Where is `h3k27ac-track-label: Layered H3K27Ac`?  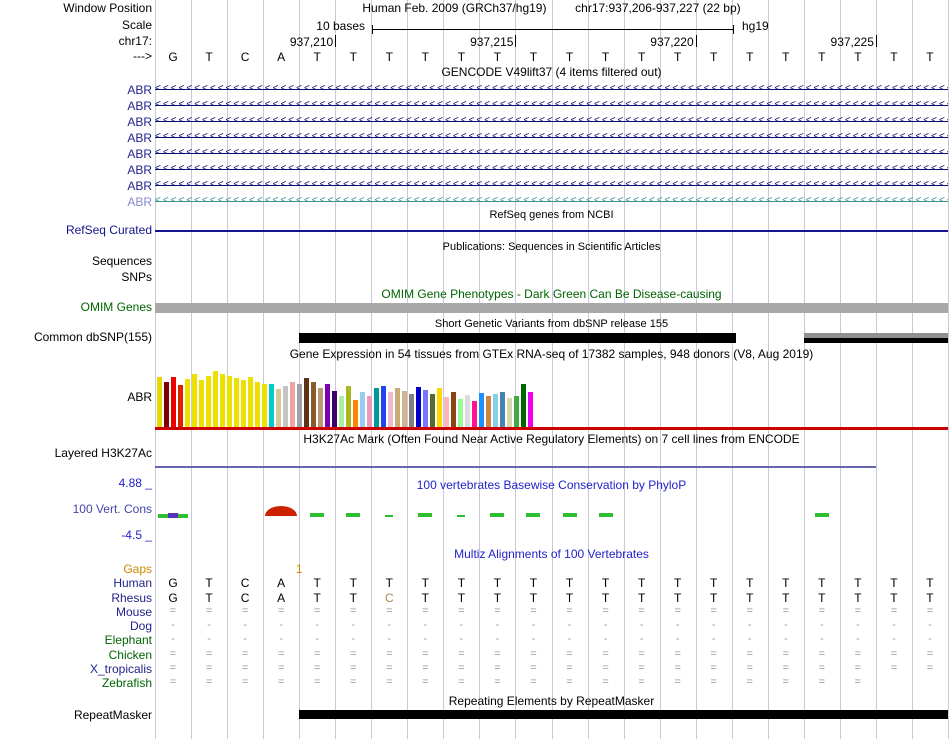 h3k27ac-track-label: Layered H3K27Ac is located at coordinates (103, 453).